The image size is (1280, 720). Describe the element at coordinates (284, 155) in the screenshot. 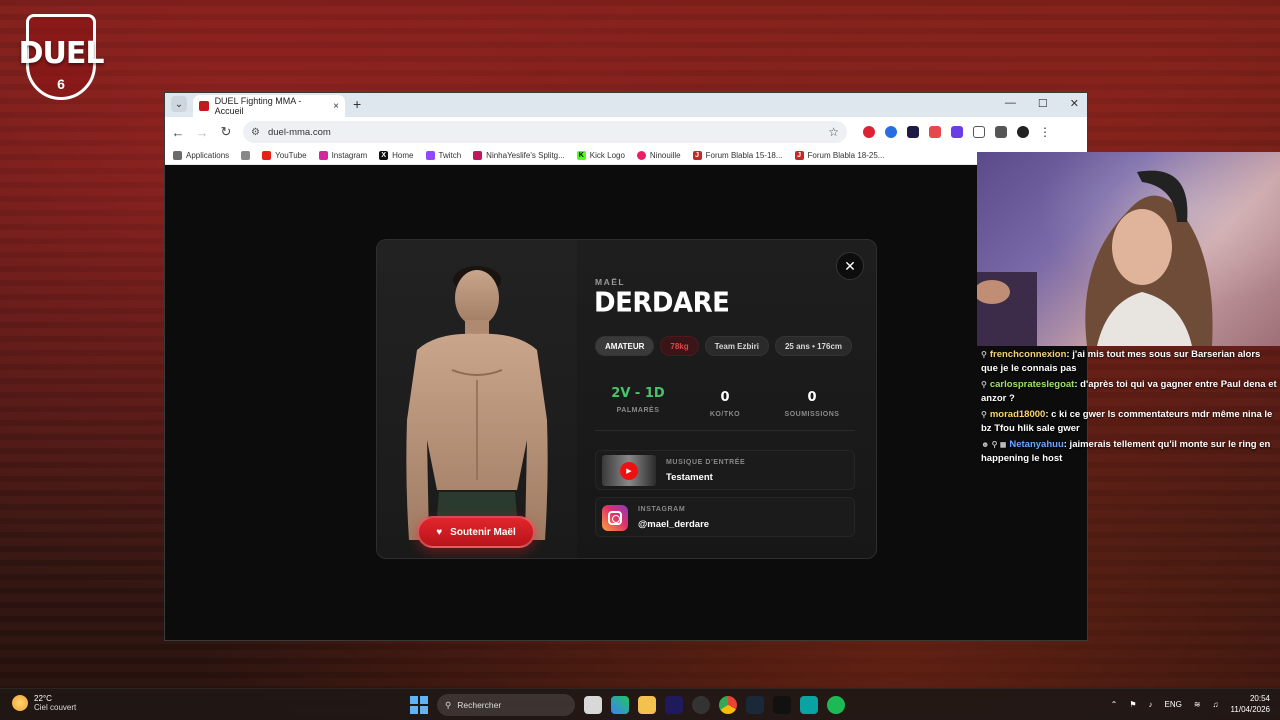

I see `bookmark-youtube: YouTube` at that location.